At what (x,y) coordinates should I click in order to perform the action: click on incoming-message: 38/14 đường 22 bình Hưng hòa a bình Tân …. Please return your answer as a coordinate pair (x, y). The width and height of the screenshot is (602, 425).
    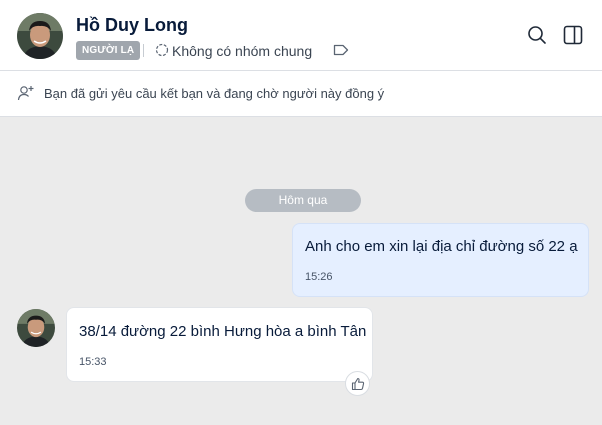
    Looking at the image, I should click on (219, 344).